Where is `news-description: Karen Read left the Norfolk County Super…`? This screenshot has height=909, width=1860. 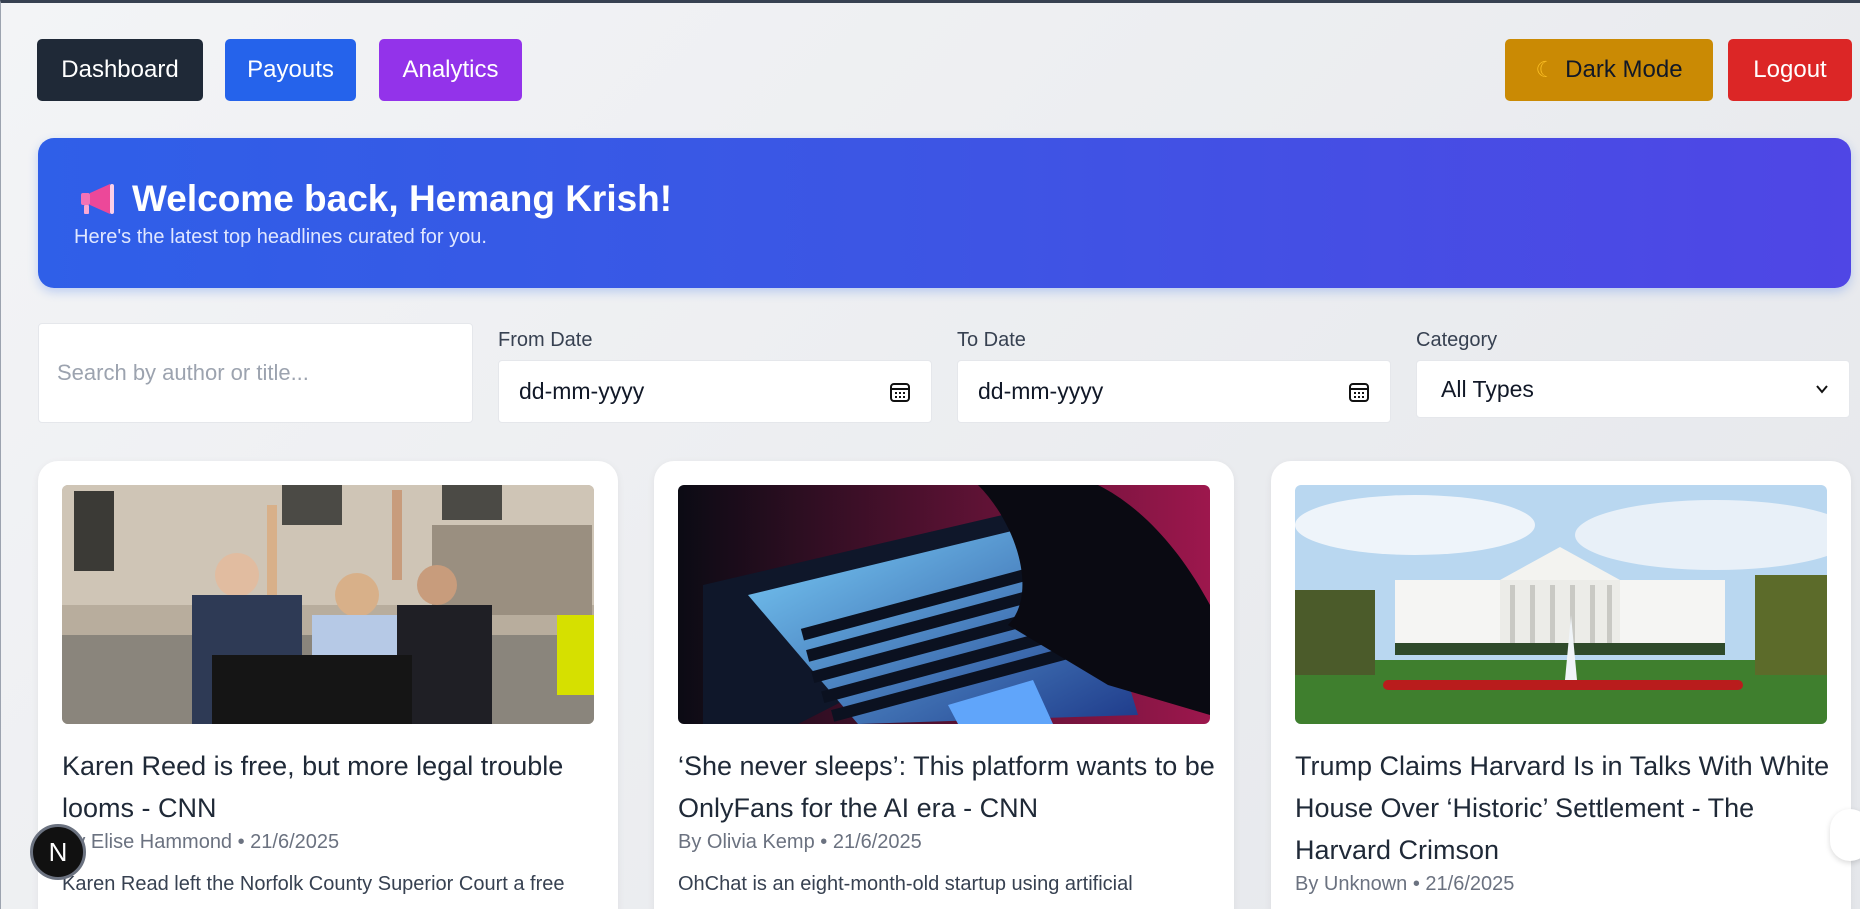 news-description: Karen Read left the Norfolk County Super… is located at coordinates (313, 884).